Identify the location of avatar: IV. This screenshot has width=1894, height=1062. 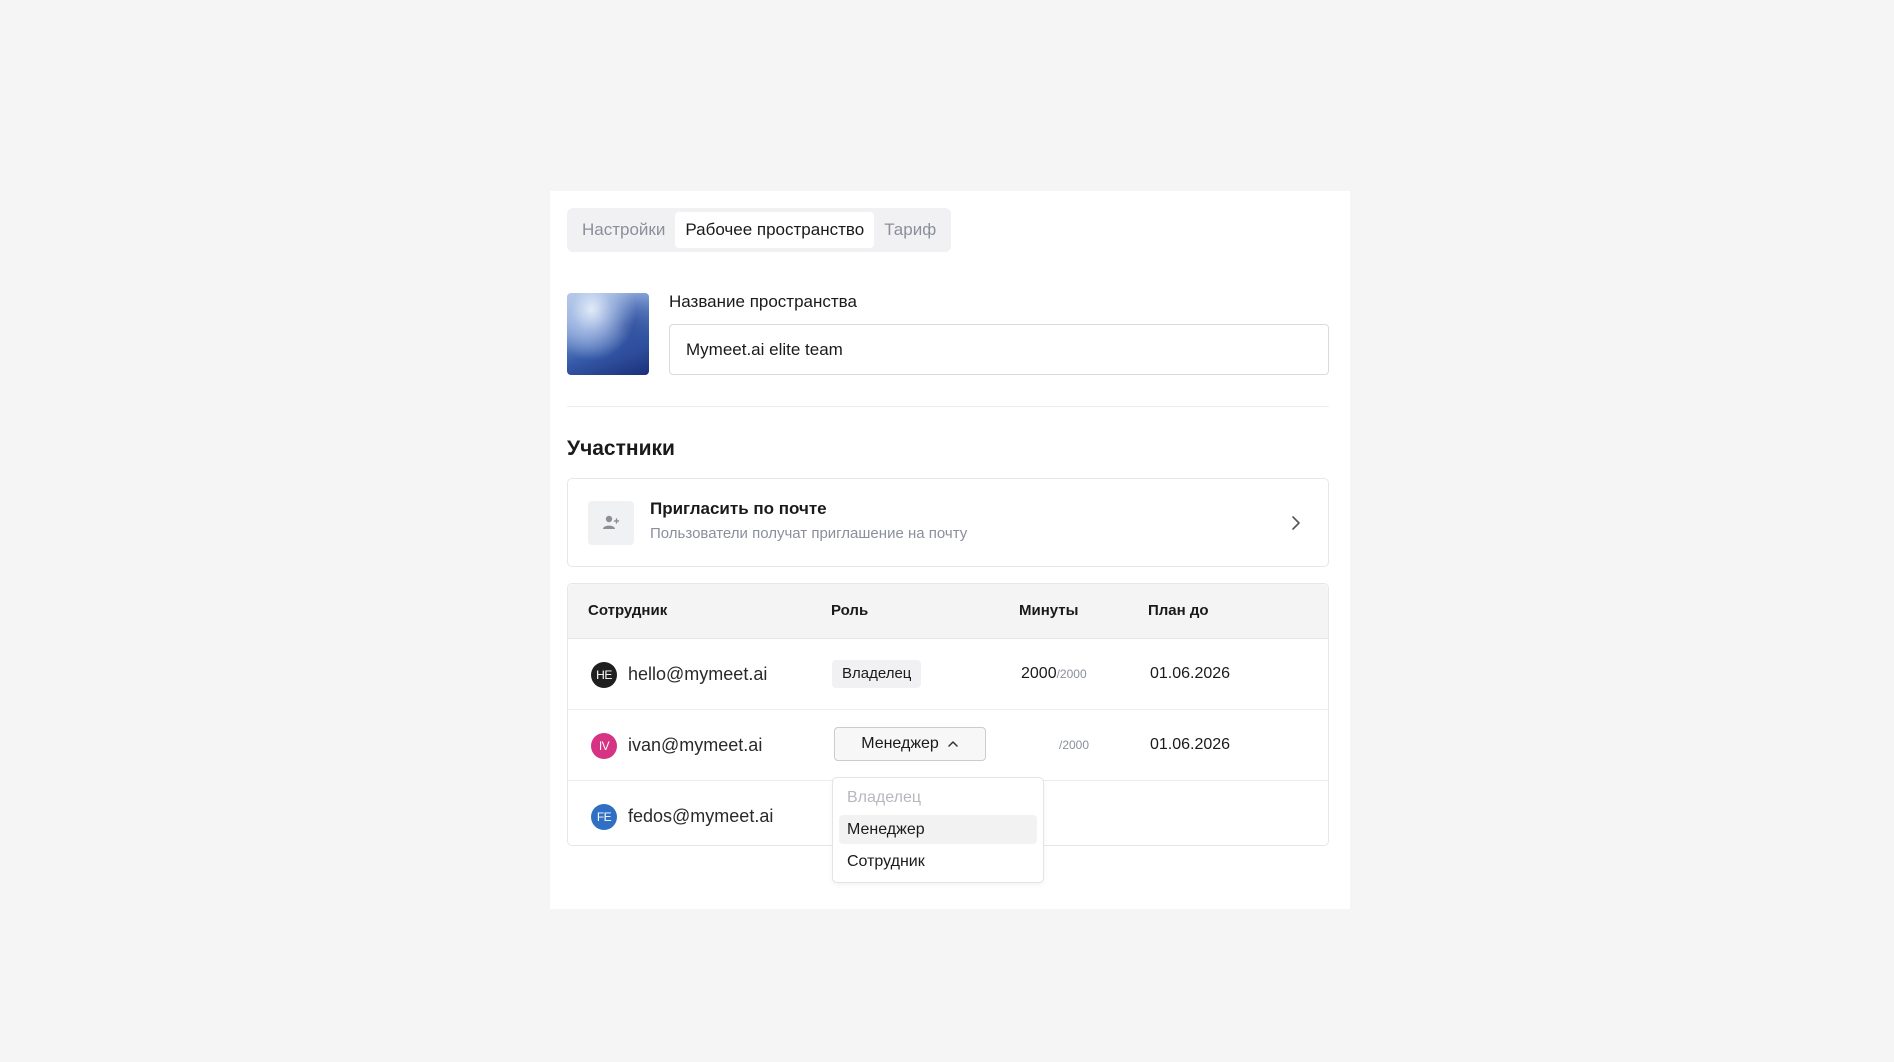
(604, 746).